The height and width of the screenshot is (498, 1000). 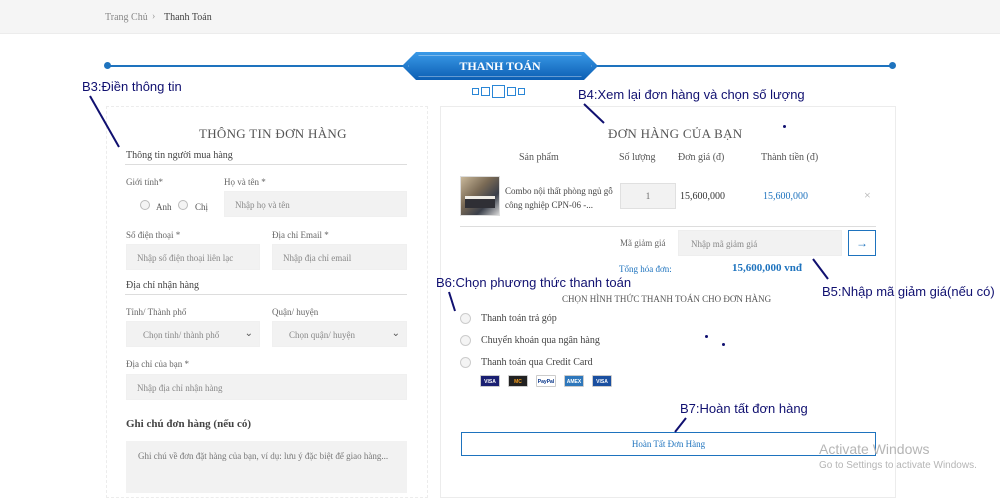 I want to click on district-label: Quận/ huyện, so click(x=295, y=312).